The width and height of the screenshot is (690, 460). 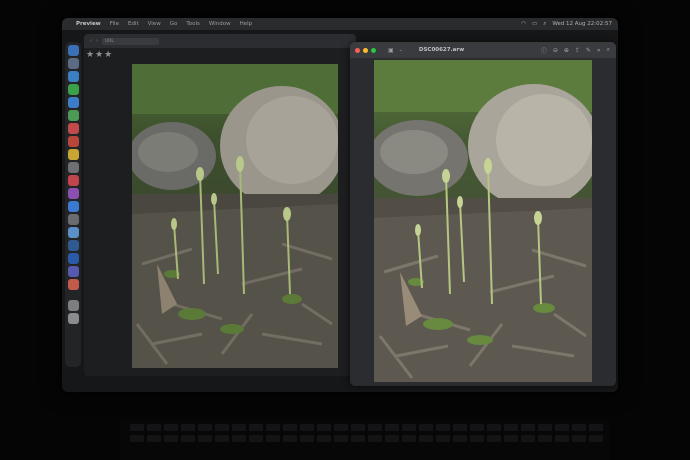 What do you see at coordinates (391, 50) in the screenshot?
I see `sidebar-icon: ▣` at bounding box center [391, 50].